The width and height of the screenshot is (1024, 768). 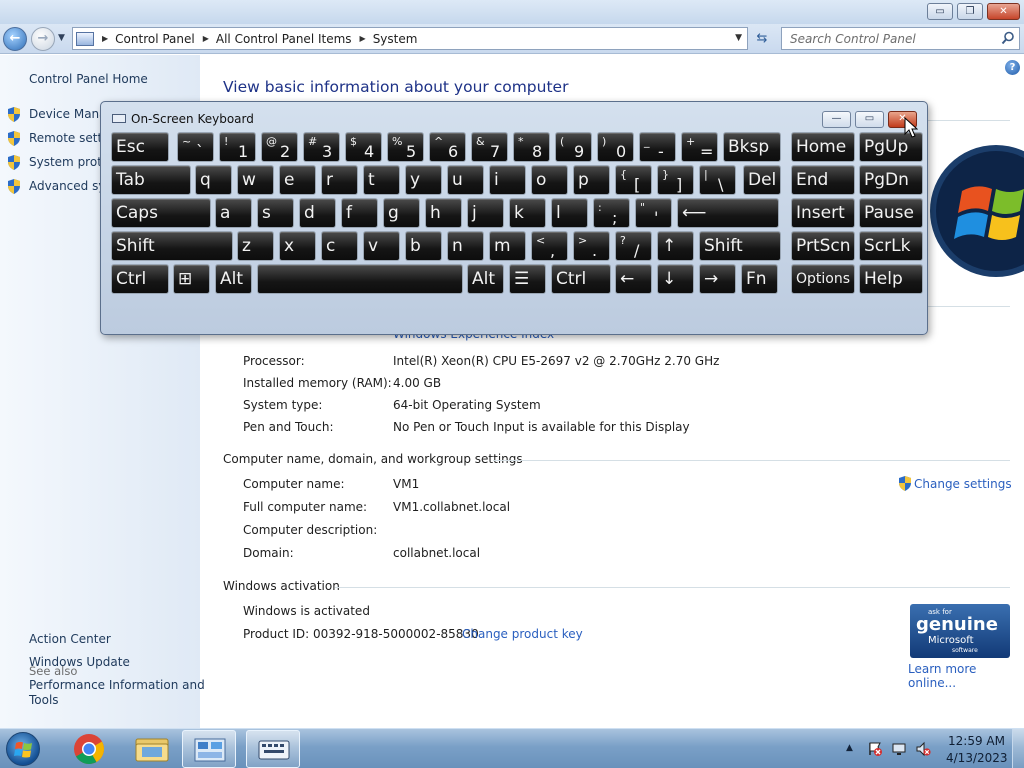 I want to click on key-prtscn: PrtScn, so click(x=823, y=246).